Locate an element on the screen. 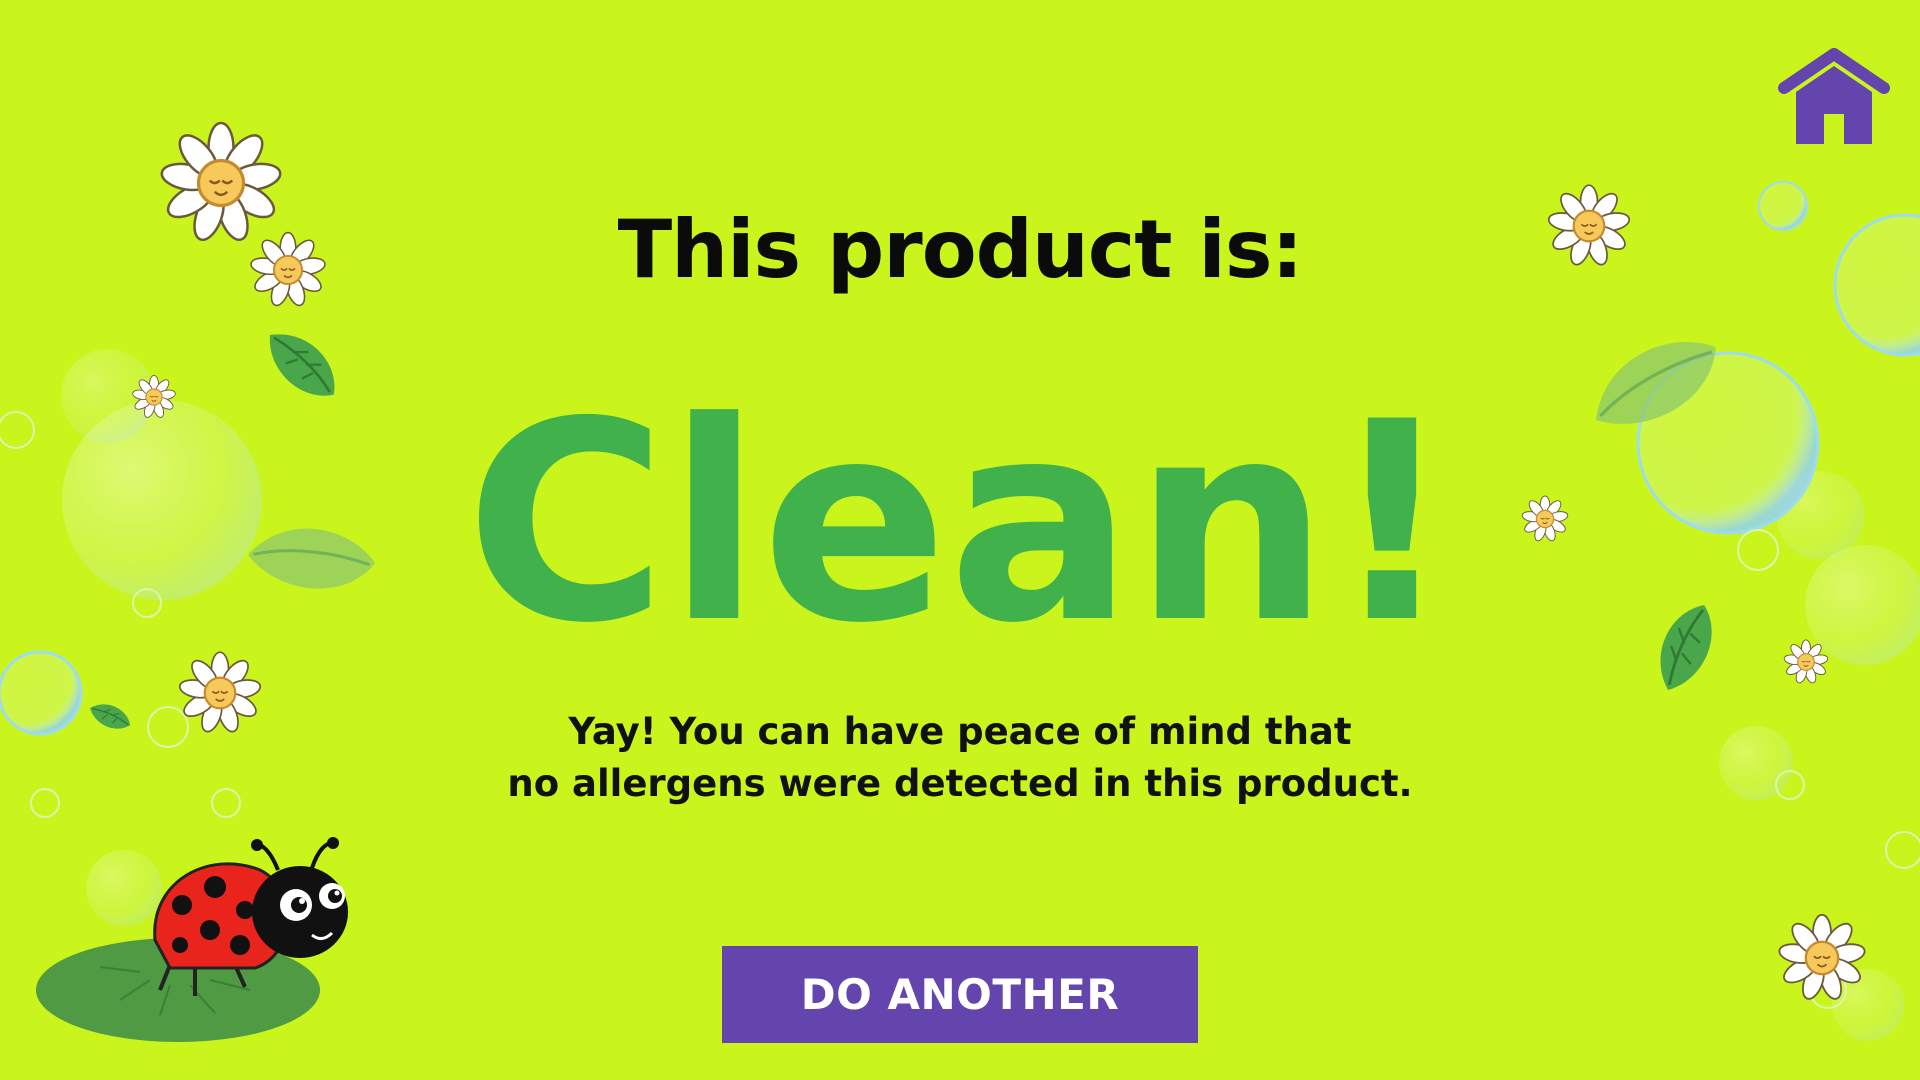 The height and width of the screenshot is (1080, 1920). message-line-1: Yay! You can have peace of mind that is located at coordinates (960, 731).